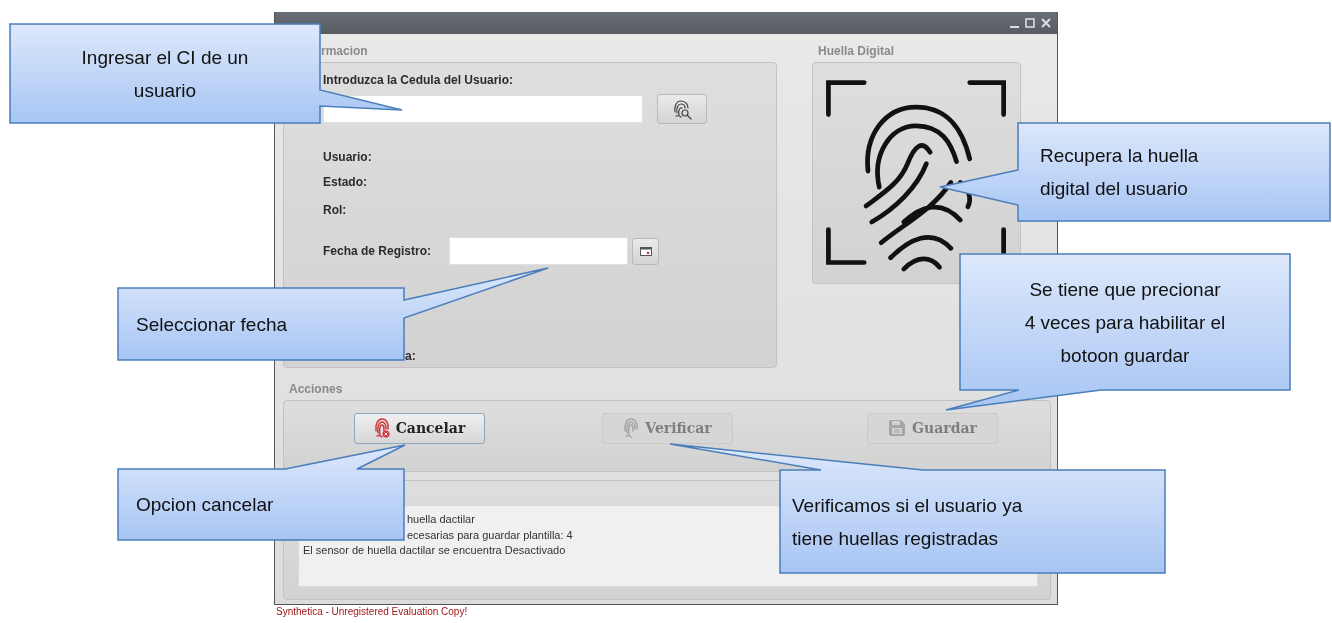 This screenshot has width=1332, height=623. Describe the element at coordinates (347, 157) in the screenshot. I see `field-label: Usuario:` at that location.